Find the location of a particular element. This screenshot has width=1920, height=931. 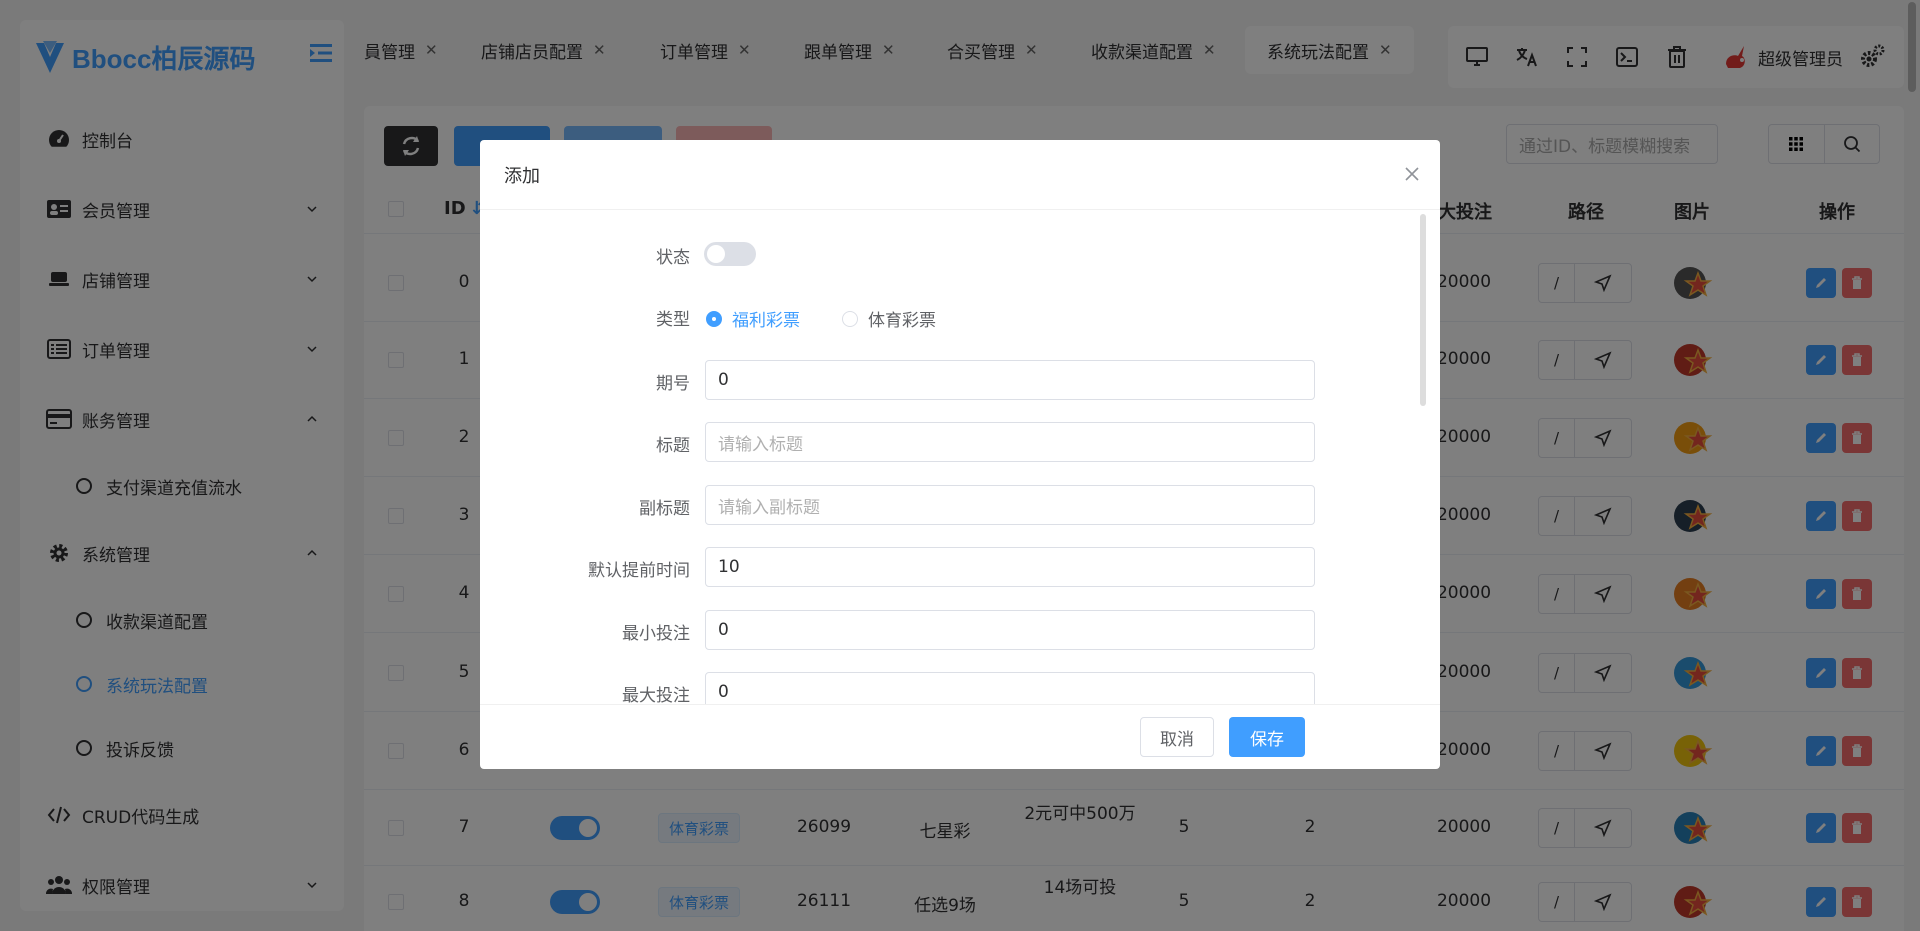

issue-input: 0 is located at coordinates (1010, 380).